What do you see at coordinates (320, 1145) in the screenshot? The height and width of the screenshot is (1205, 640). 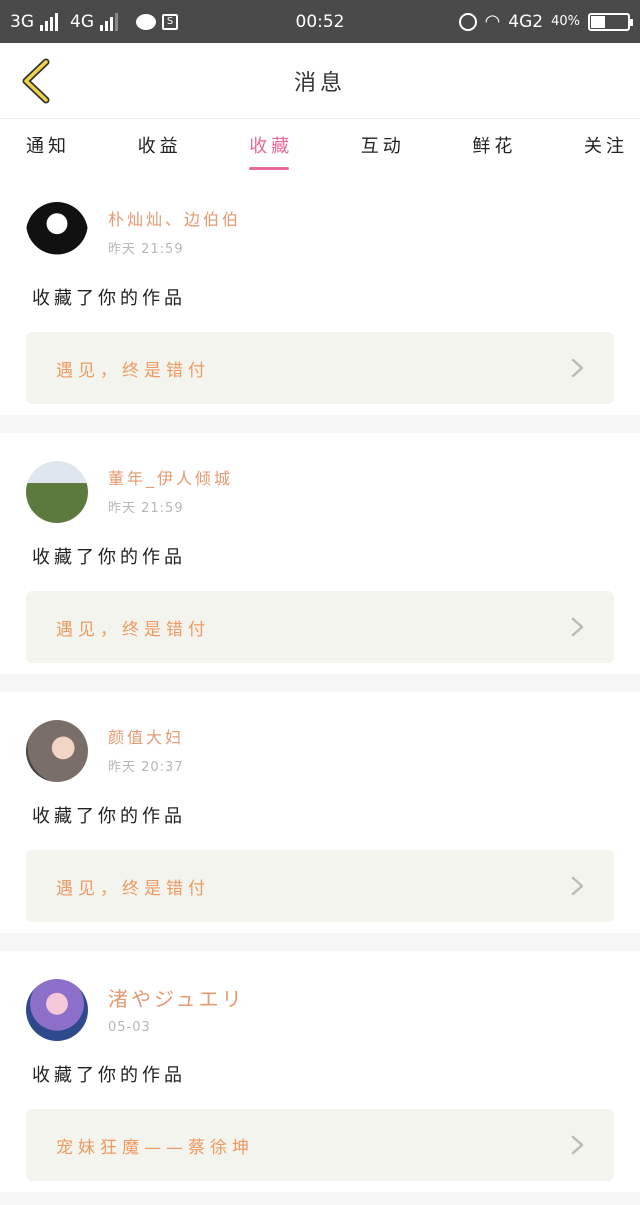 I see `work-link: 宠妹狂魔——蔡徐坤` at bounding box center [320, 1145].